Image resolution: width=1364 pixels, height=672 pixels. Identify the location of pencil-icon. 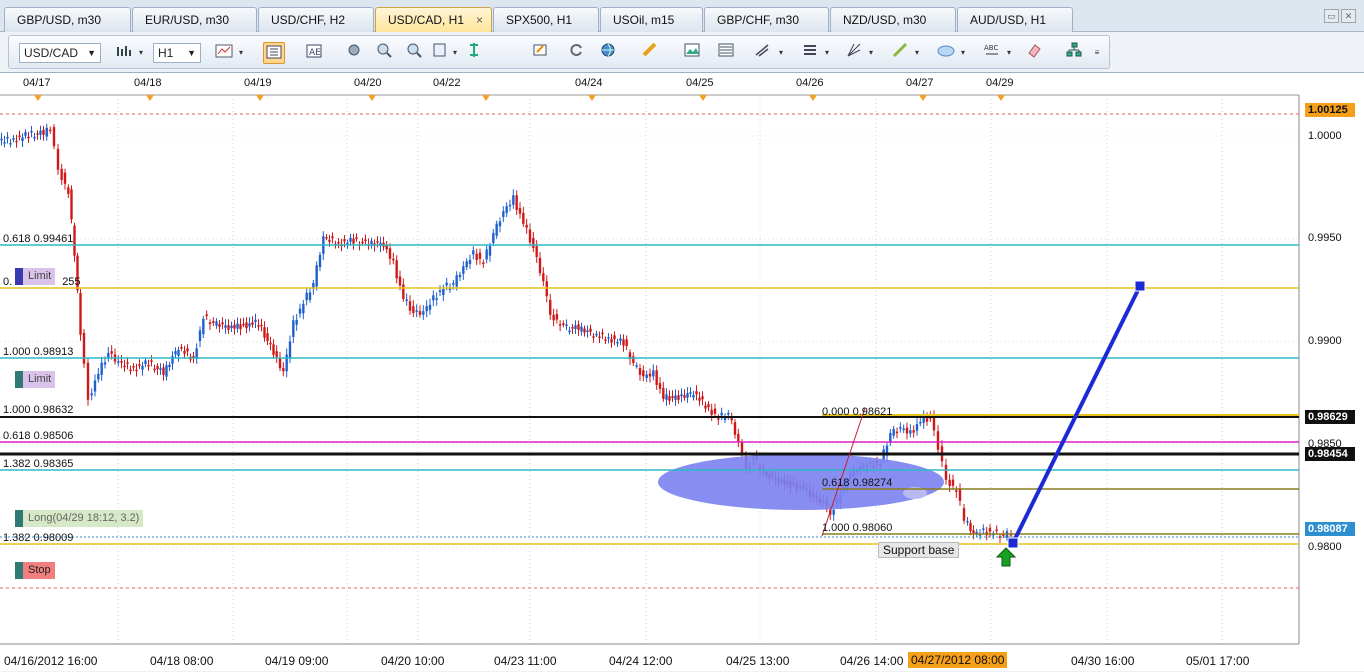
(900, 53).